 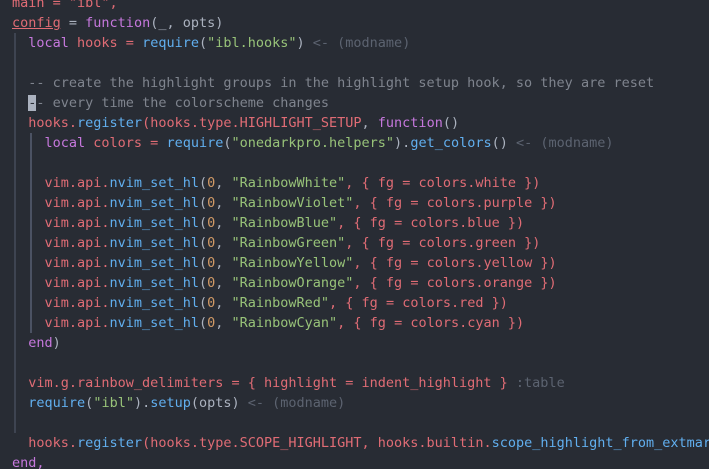 What do you see at coordinates (354, 6) in the screenshot?
I see `code-line: main = "ibl",` at bounding box center [354, 6].